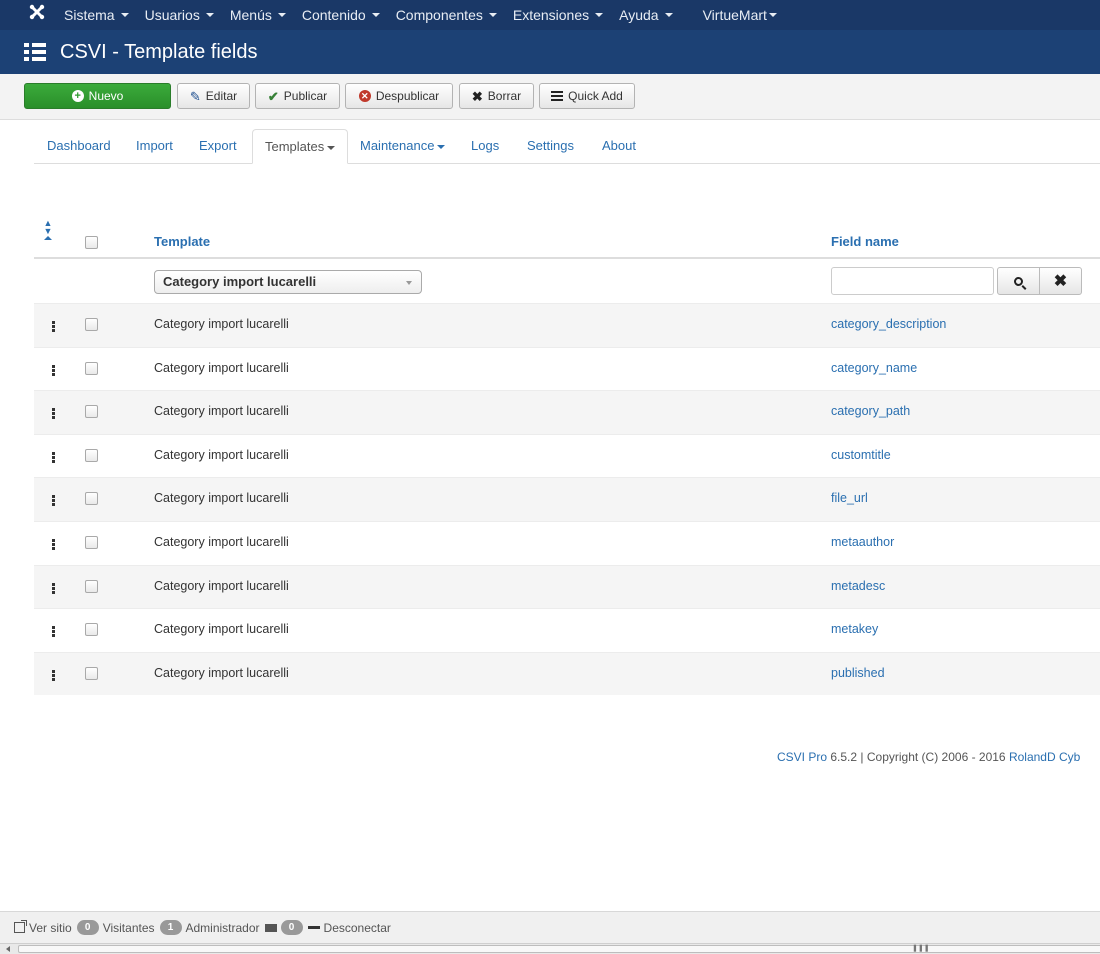 The image size is (1100, 954). What do you see at coordinates (865, 241) in the screenshot?
I see `column-header-field-name: Field name` at bounding box center [865, 241].